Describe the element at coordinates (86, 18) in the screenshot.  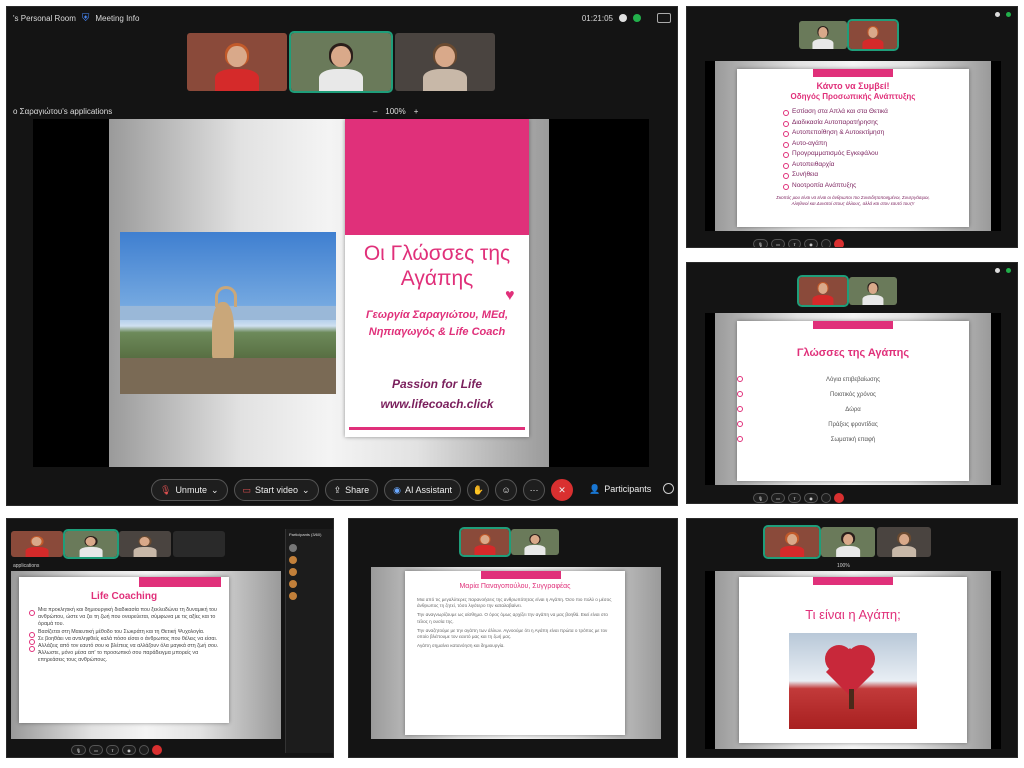
I see `shield-icon: ⛨` at that location.